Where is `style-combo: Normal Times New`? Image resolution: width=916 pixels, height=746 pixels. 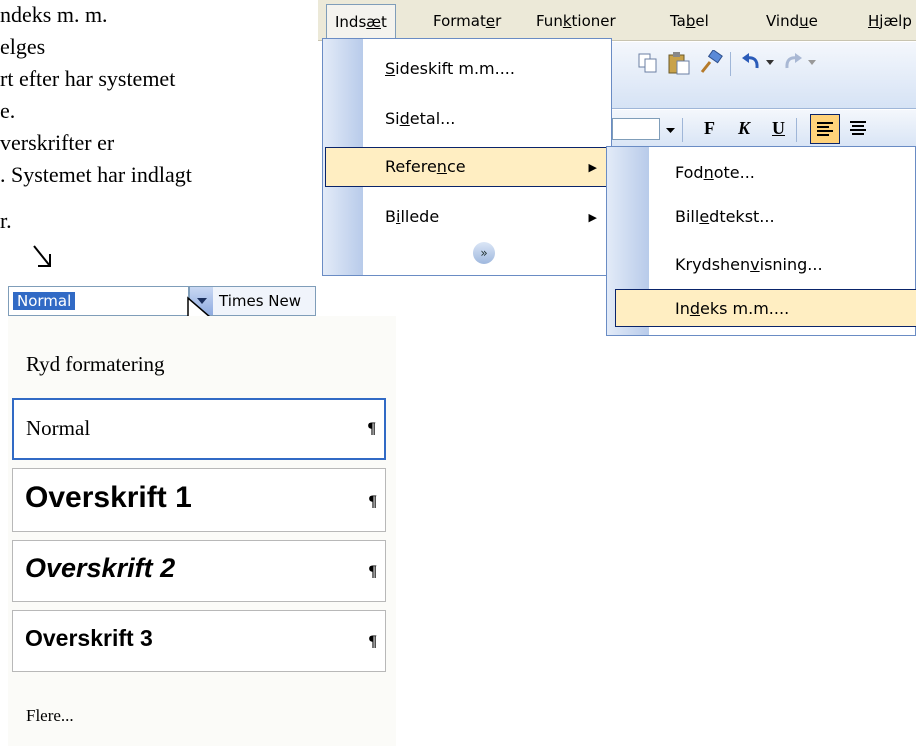 style-combo: Normal Times New is located at coordinates (162, 301).